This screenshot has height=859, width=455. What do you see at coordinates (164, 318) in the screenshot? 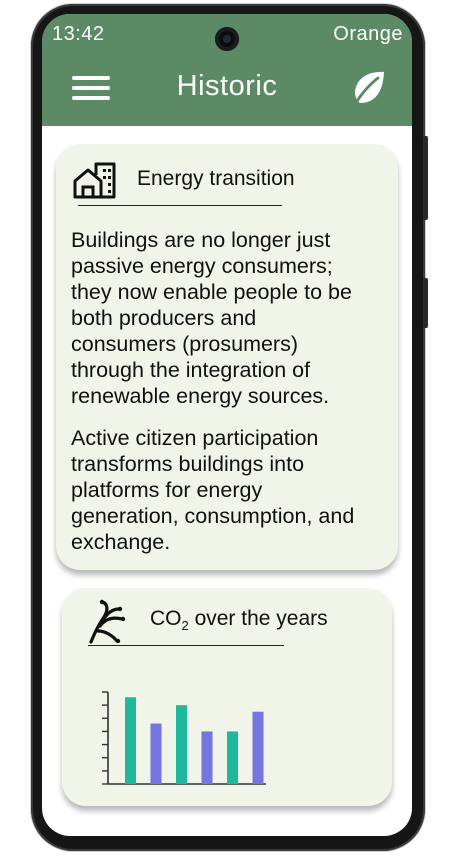
I see `text-line: both producers and` at bounding box center [164, 318].